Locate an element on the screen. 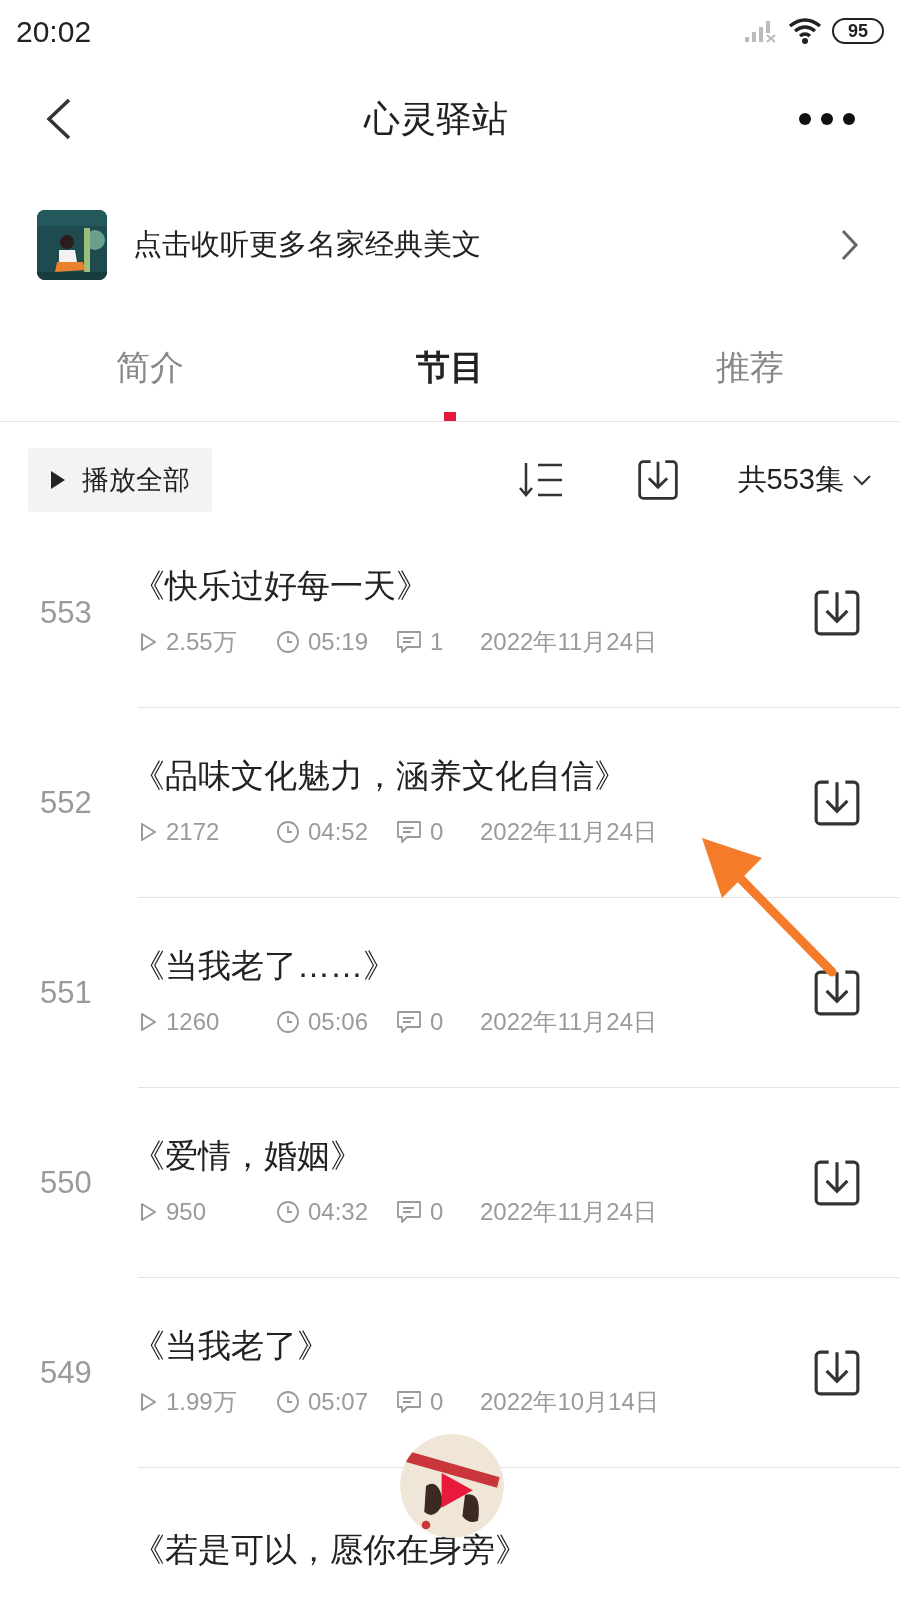 This screenshot has height=1600, width=900. signal-icon is located at coordinates (761, 31).